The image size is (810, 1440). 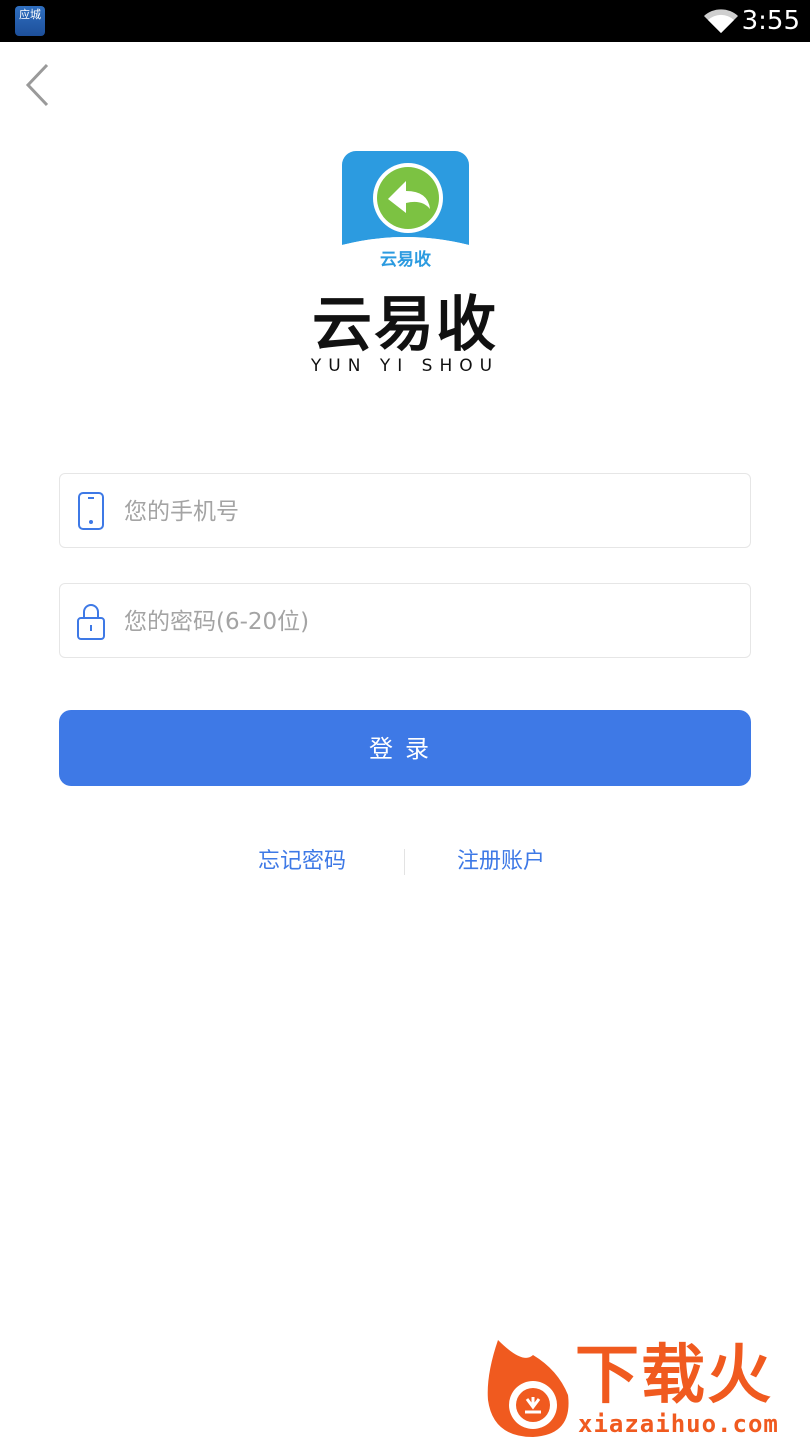 What do you see at coordinates (429, 511) in the screenshot?
I see `phone-input` at bounding box center [429, 511].